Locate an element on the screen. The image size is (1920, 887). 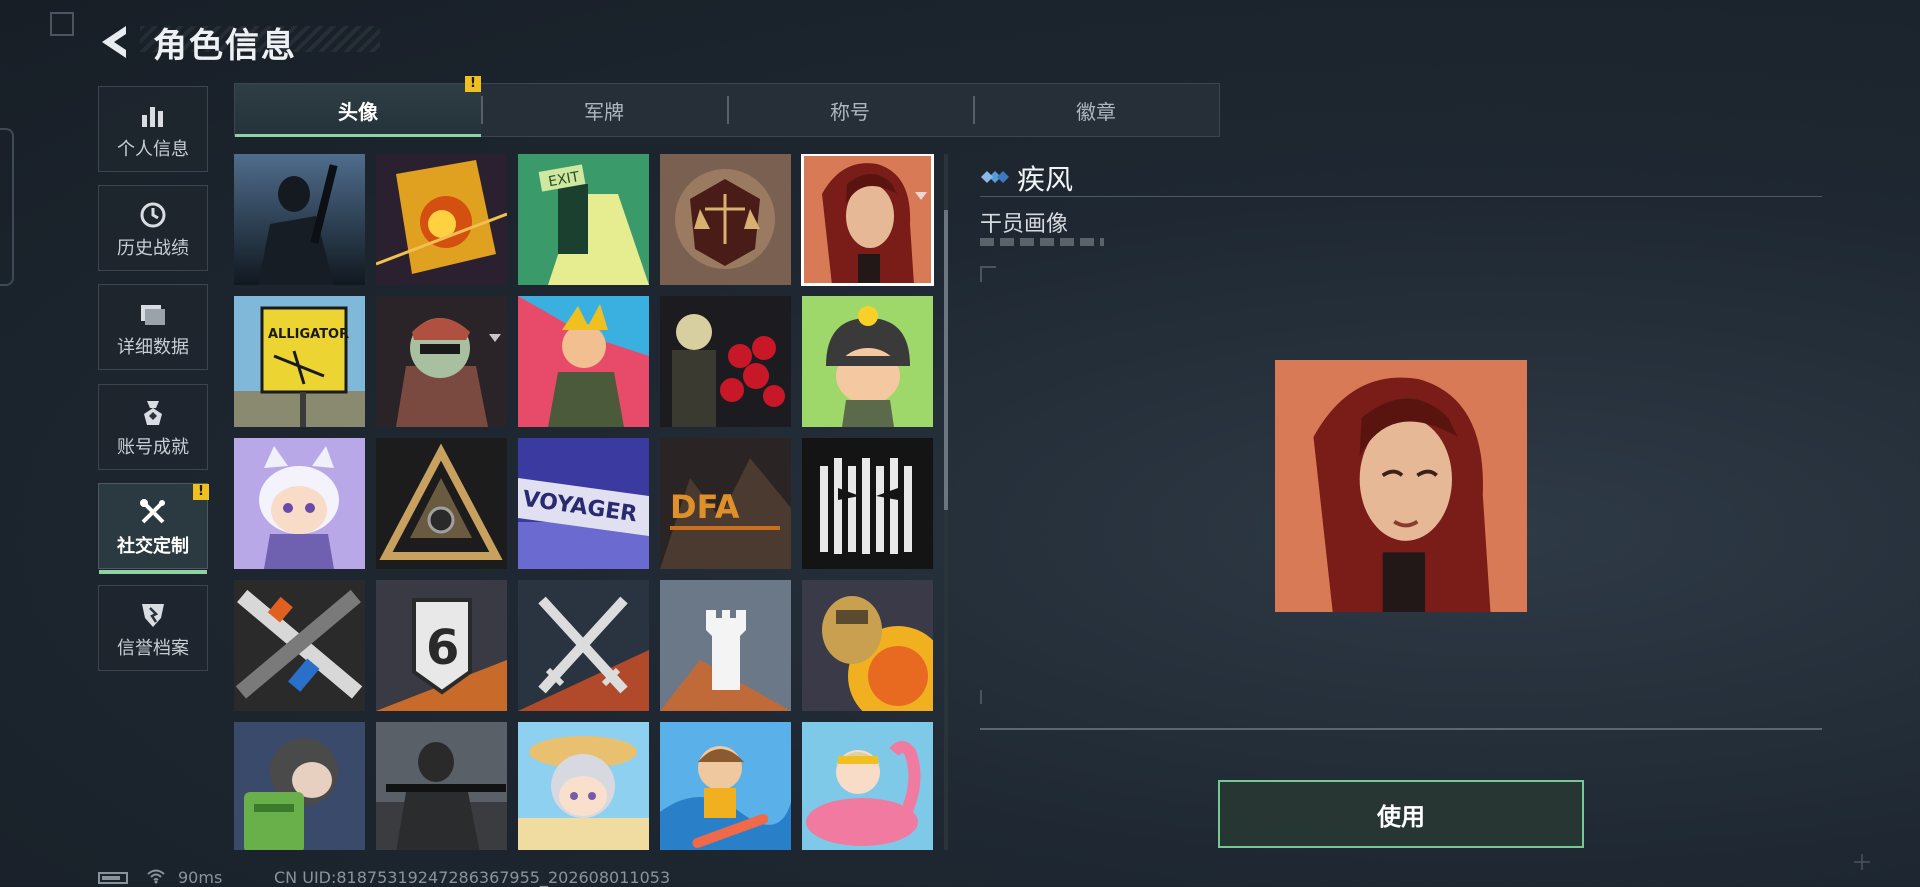
chibi-helmet-duck-avatar is located at coordinates (867, 361).